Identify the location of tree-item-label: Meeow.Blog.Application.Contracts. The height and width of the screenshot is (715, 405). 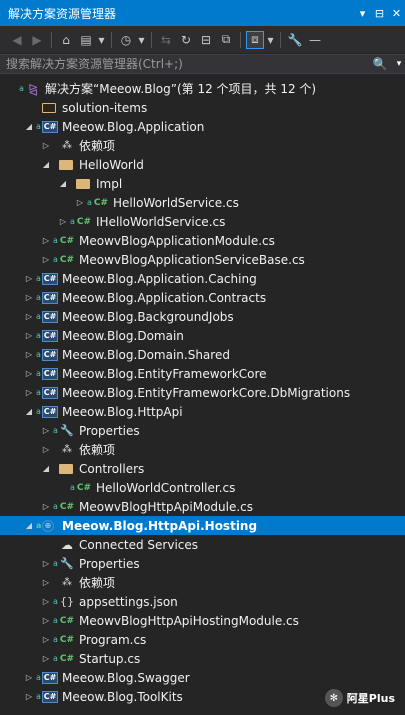
(164, 297).